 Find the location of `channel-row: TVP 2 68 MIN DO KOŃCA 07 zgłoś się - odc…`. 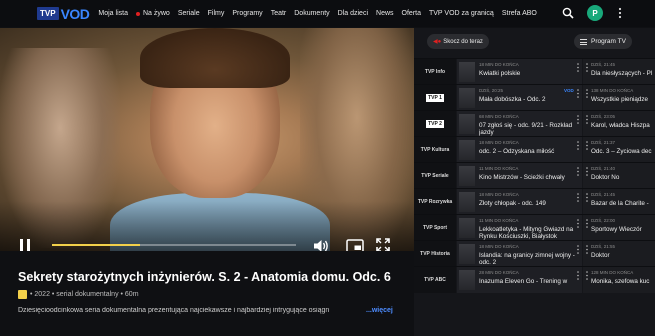

channel-row: TVP 2 68 MIN DO KOŃCA 07 zgłoś się - odc… is located at coordinates (534, 123).